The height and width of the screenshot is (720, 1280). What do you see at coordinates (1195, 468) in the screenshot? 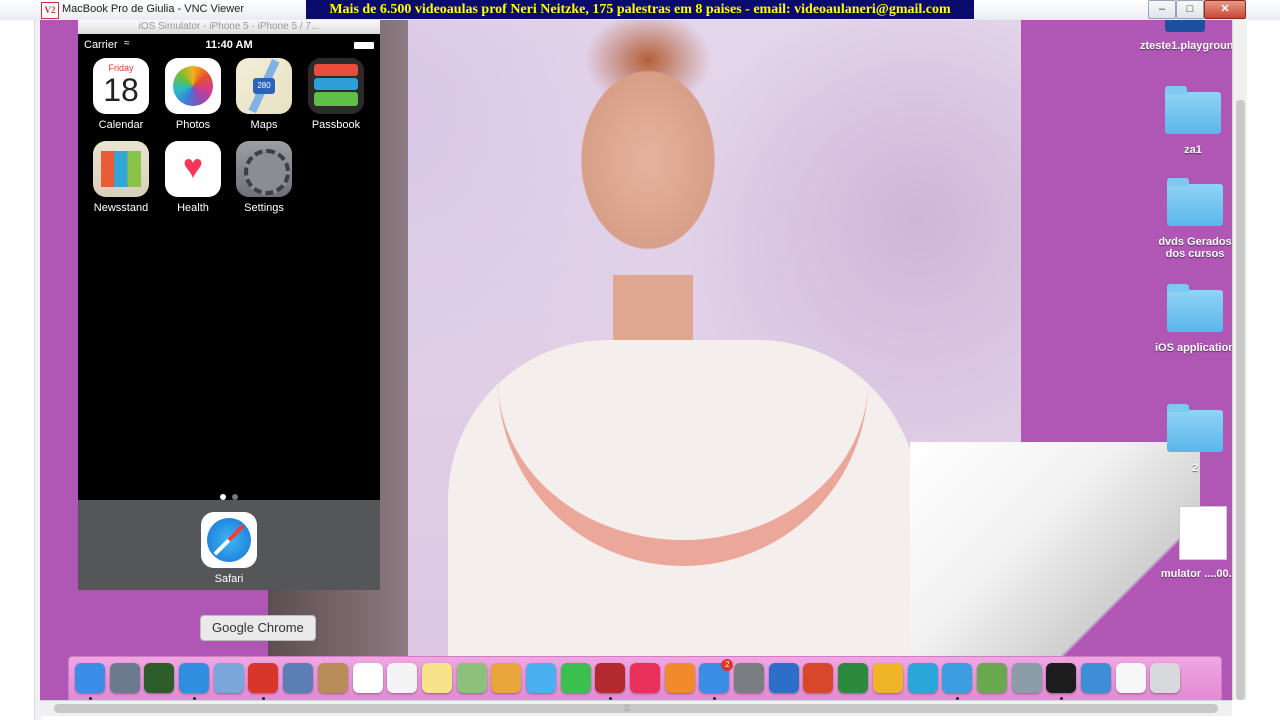
I see `desktop-item-label: 2` at bounding box center [1195, 468].